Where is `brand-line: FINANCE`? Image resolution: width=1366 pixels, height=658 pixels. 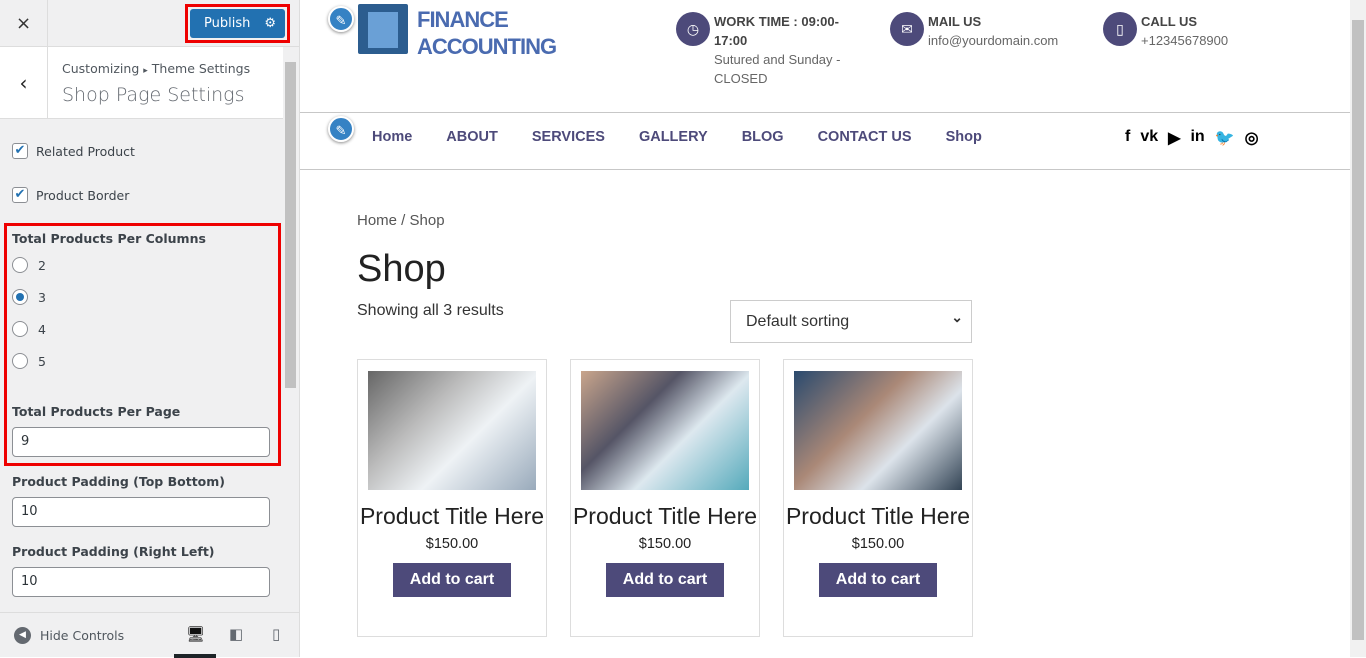
brand-line: FINANCE is located at coordinates (463, 19).